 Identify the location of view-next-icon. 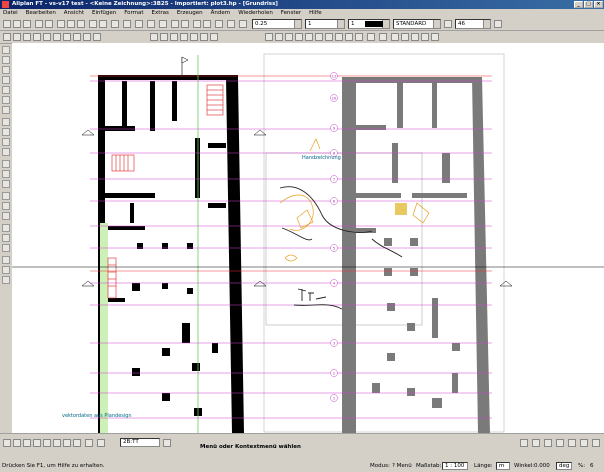
(101, 443).